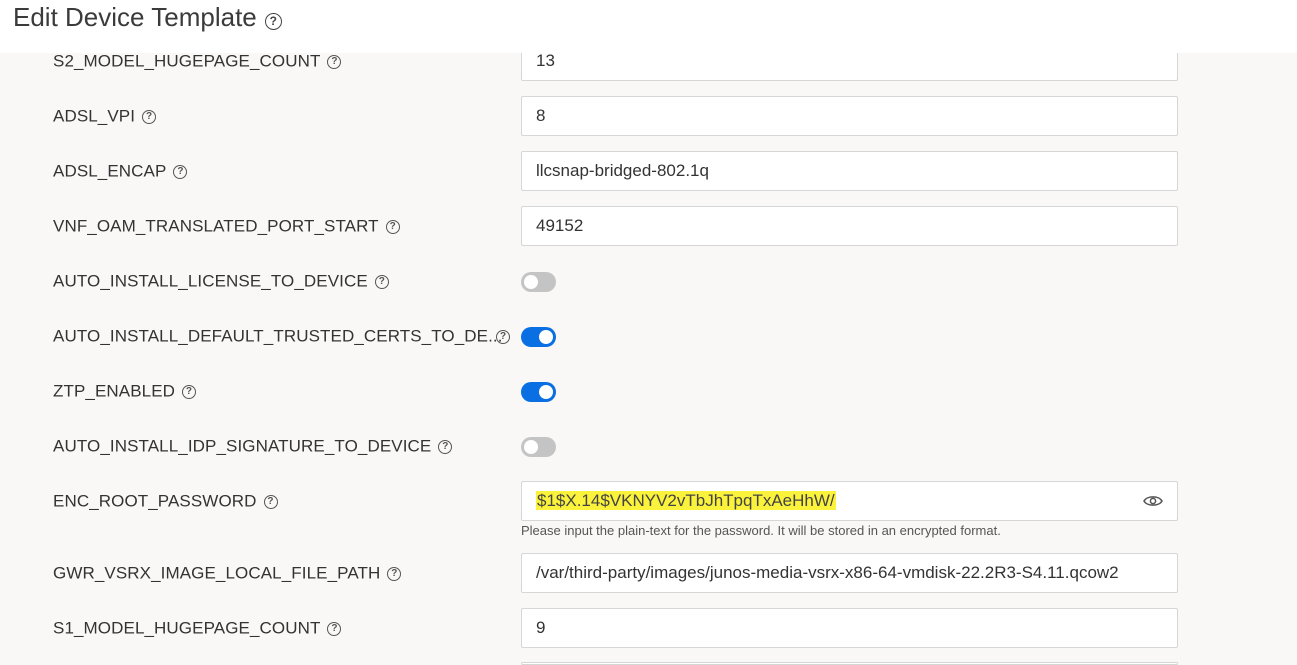  Describe the element at coordinates (538, 392) in the screenshot. I see `ztp-enabled-toggle` at that location.